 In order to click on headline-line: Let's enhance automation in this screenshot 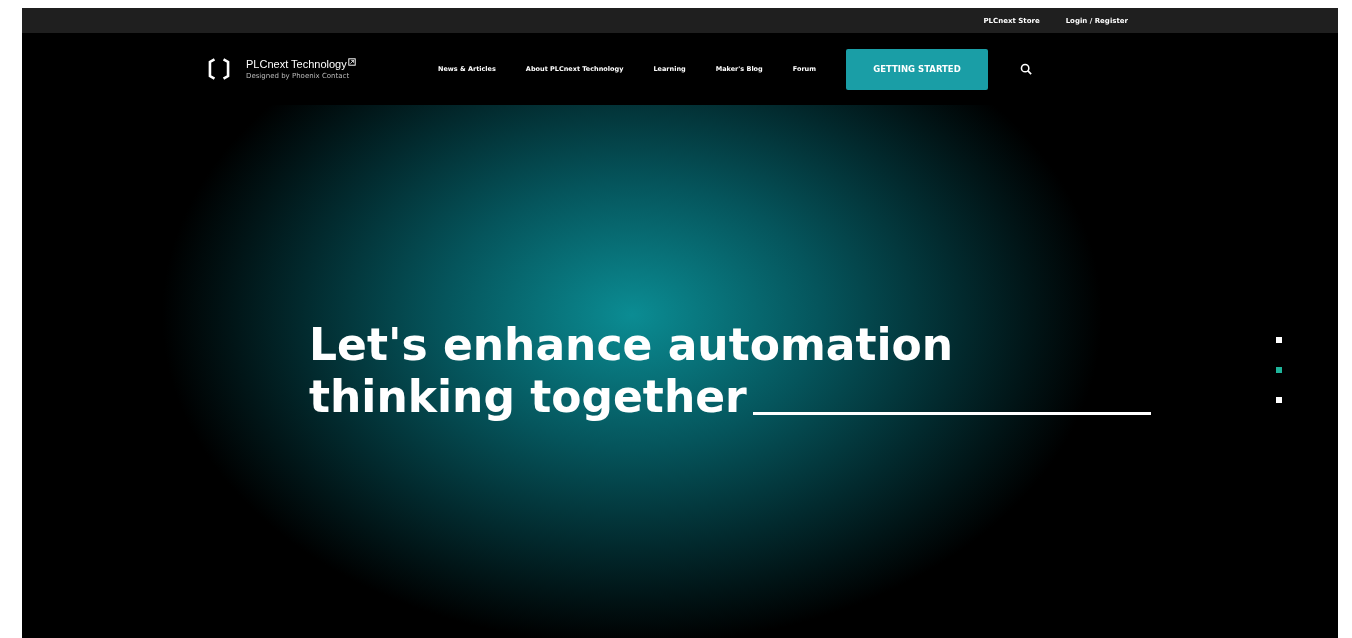, I will do `click(631, 345)`.